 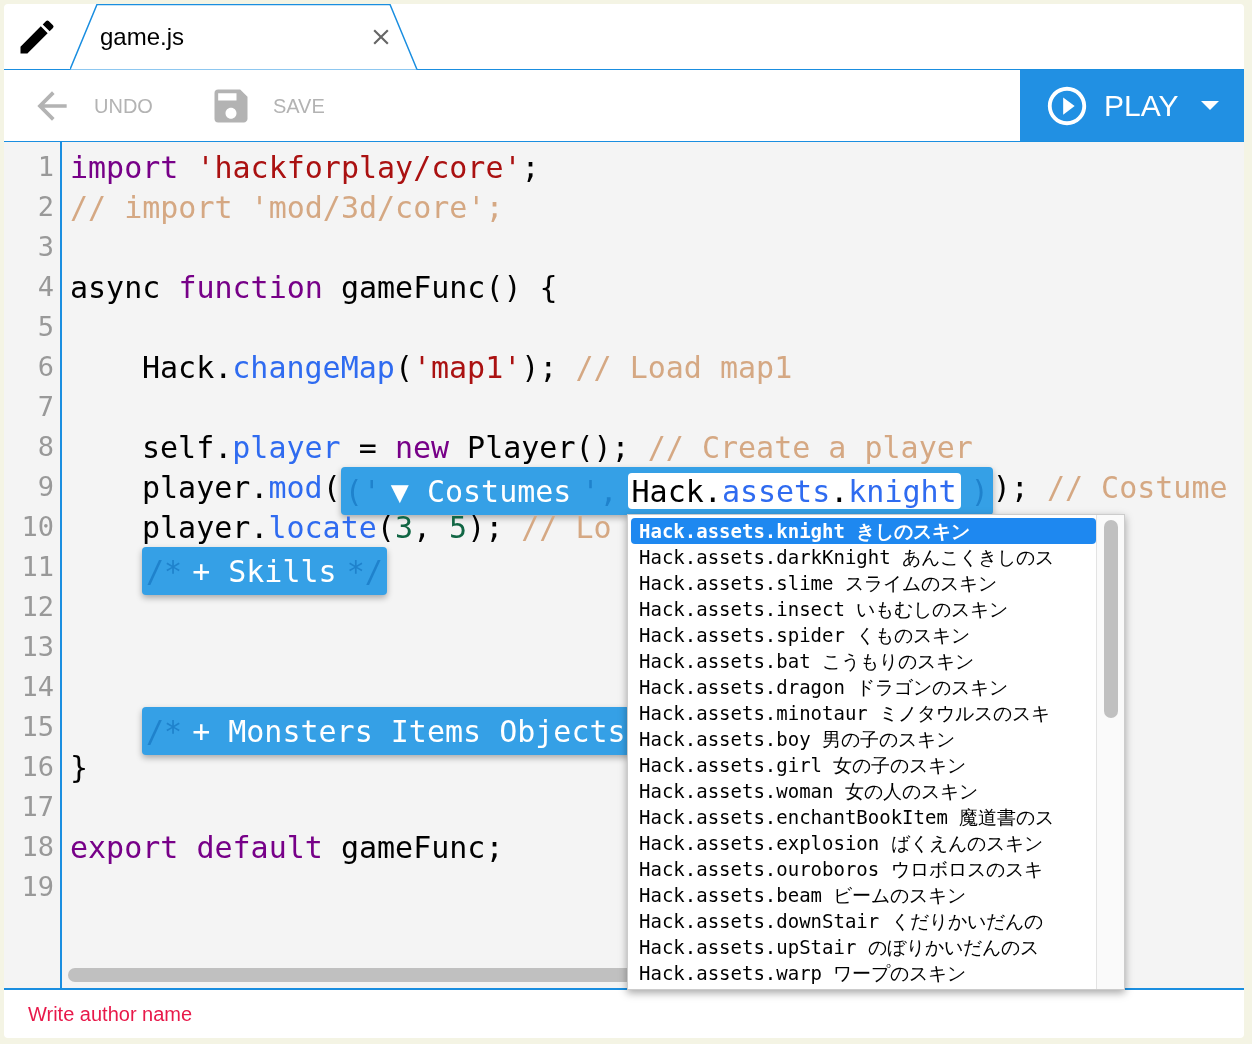 I want to click on code-token: function, so click(x=250, y=287).